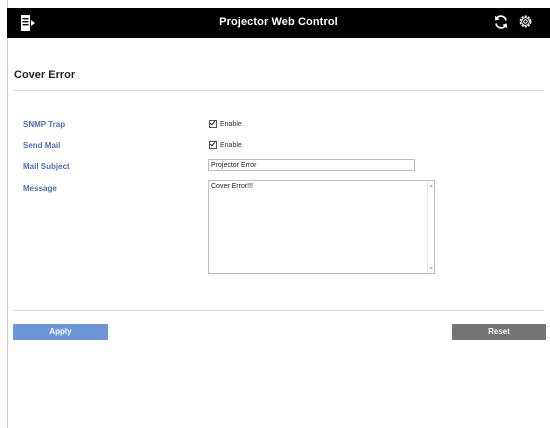 Image resolution: width=550 pixels, height=428 pixels. I want to click on send-mail-enable-label: Enable, so click(231, 145).